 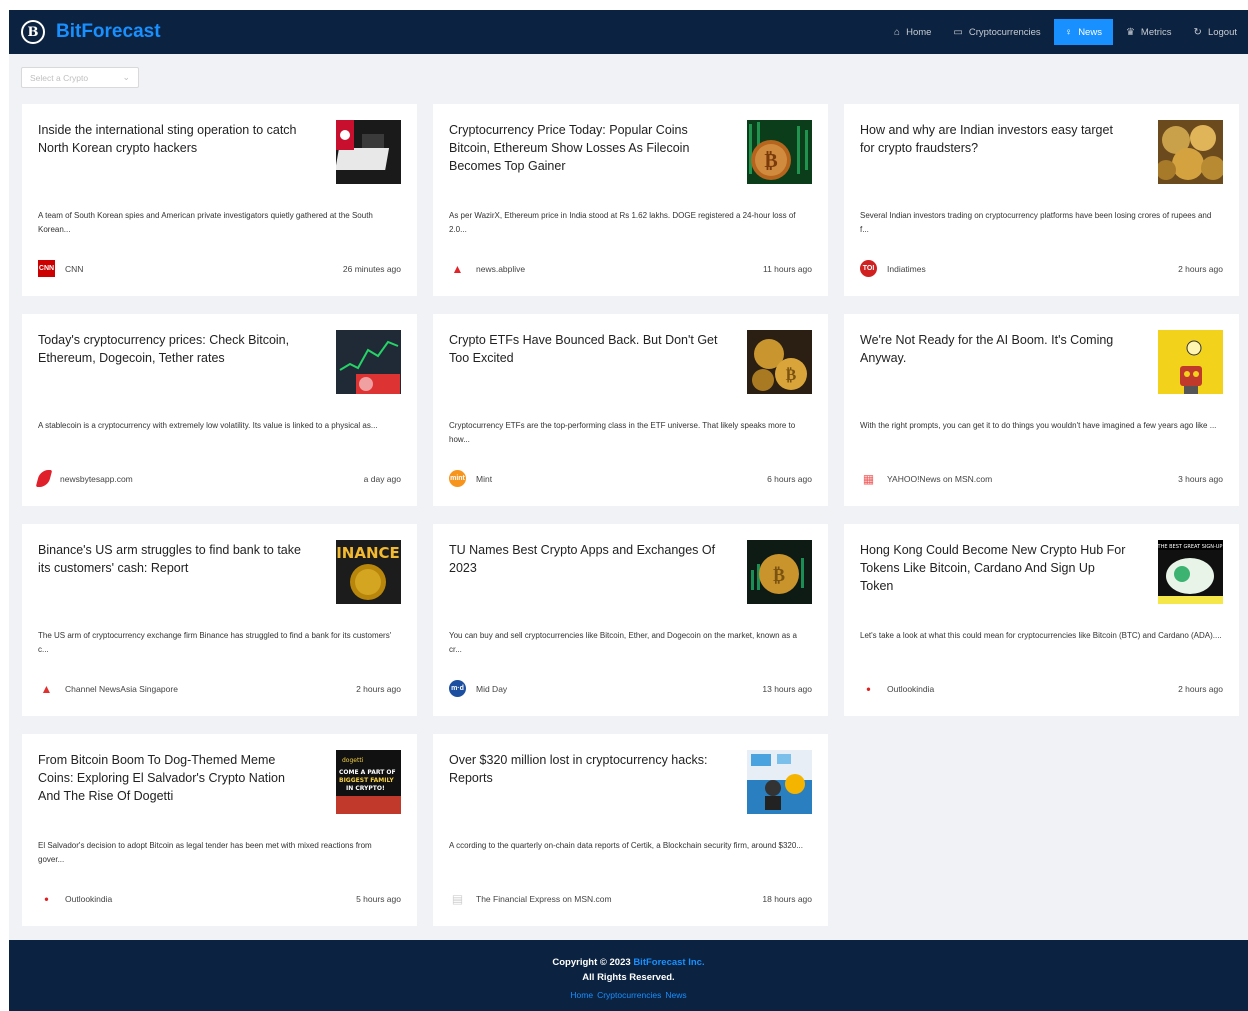 I want to click on logout-icon: ↻, so click(x=1197, y=32).